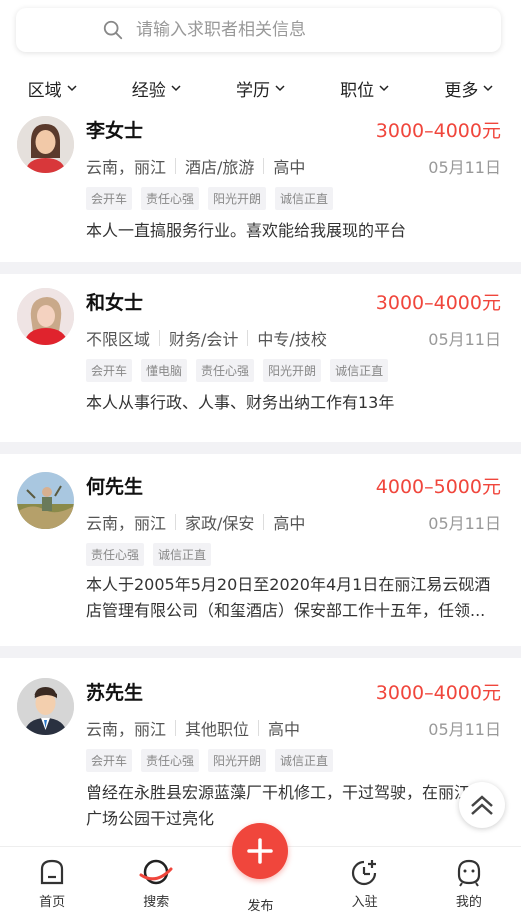 This screenshot has width=521, height=912. I want to click on candidate-name: 和女士, so click(115, 303).